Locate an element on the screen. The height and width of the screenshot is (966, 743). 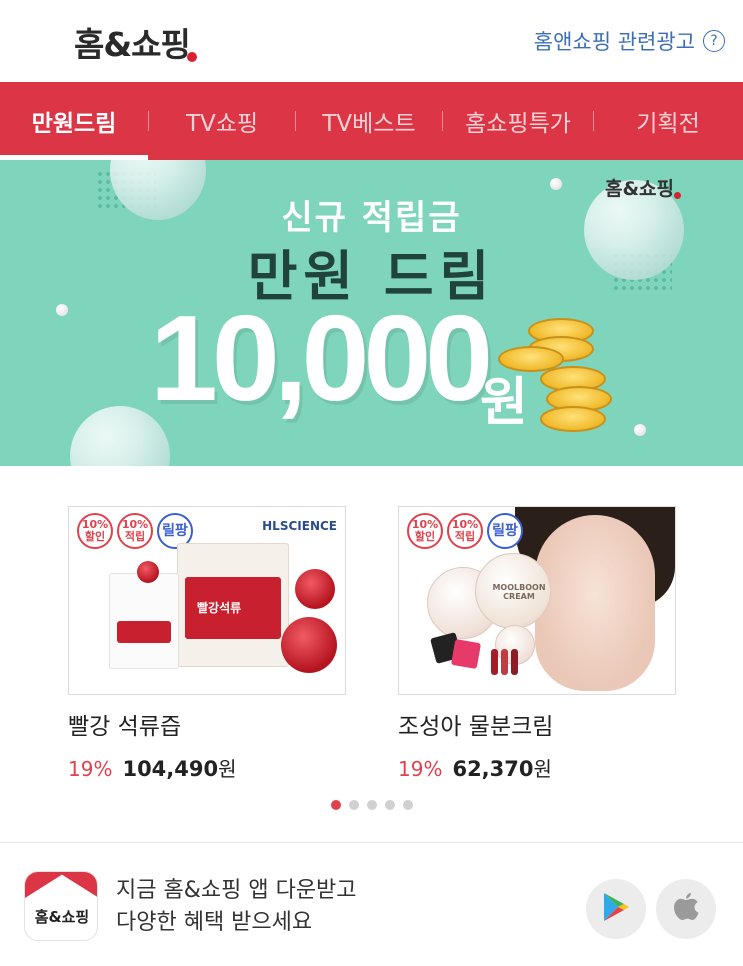
brand-logo: HLSCIENCE is located at coordinates (299, 526).